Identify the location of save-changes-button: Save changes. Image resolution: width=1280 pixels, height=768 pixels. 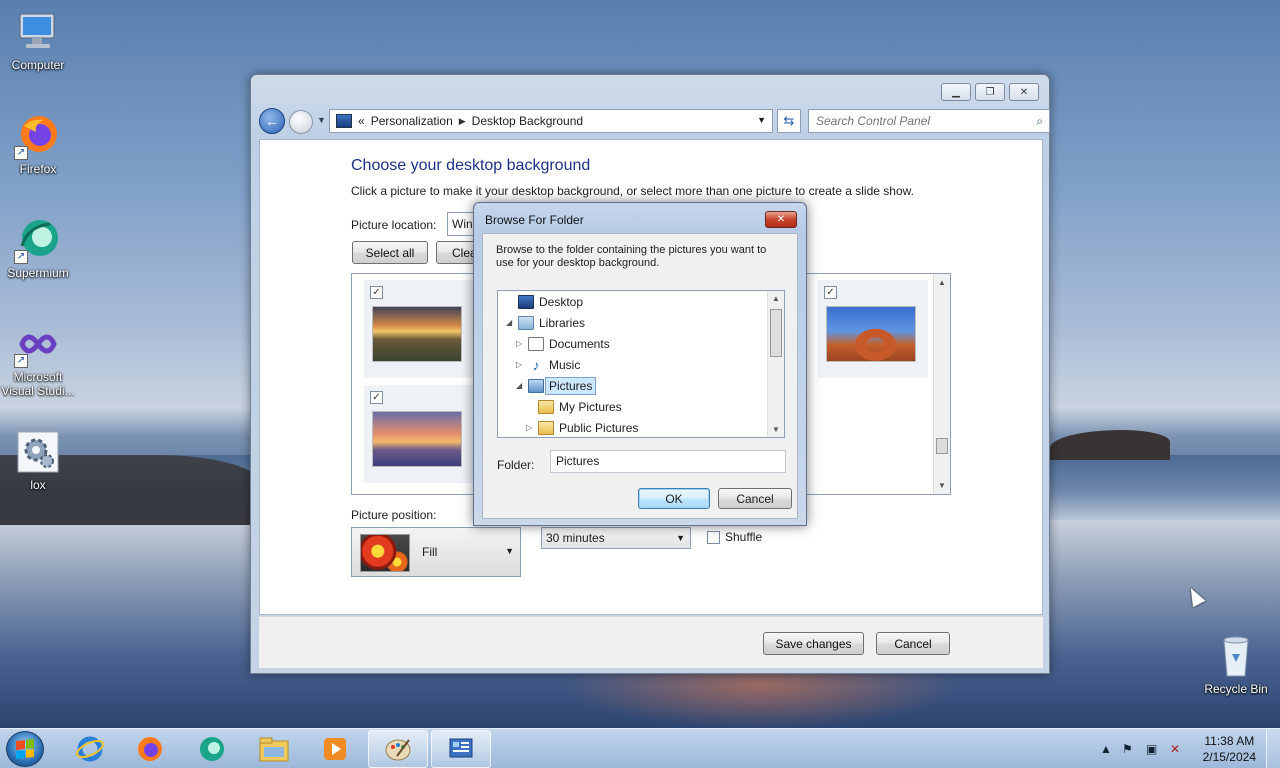
(813, 643).